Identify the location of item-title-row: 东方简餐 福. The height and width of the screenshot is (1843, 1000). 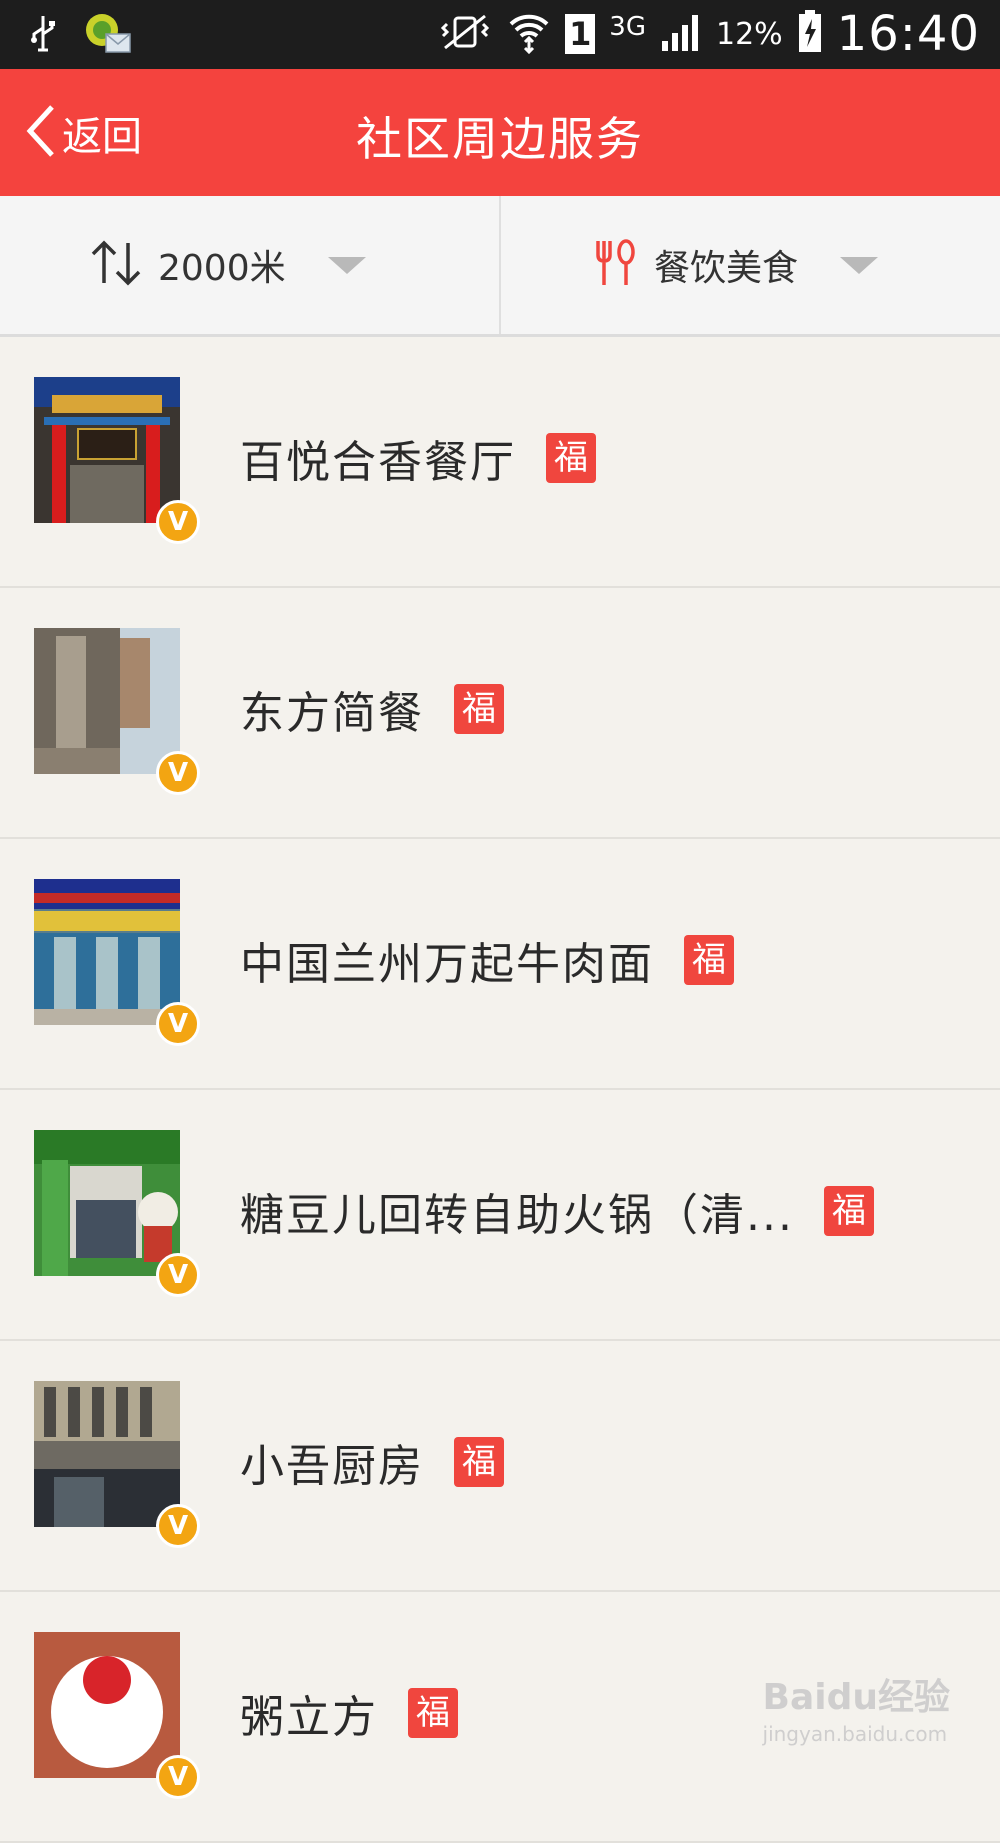
(372, 709).